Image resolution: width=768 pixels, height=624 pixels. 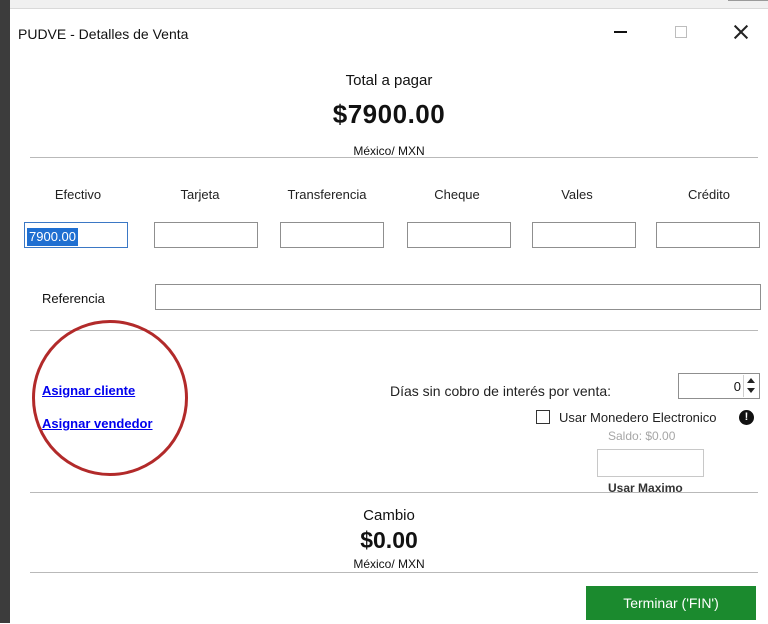 What do you see at coordinates (709, 194) in the screenshot?
I see `payment-label-credit: Crédito` at bounding box center [709, 194].